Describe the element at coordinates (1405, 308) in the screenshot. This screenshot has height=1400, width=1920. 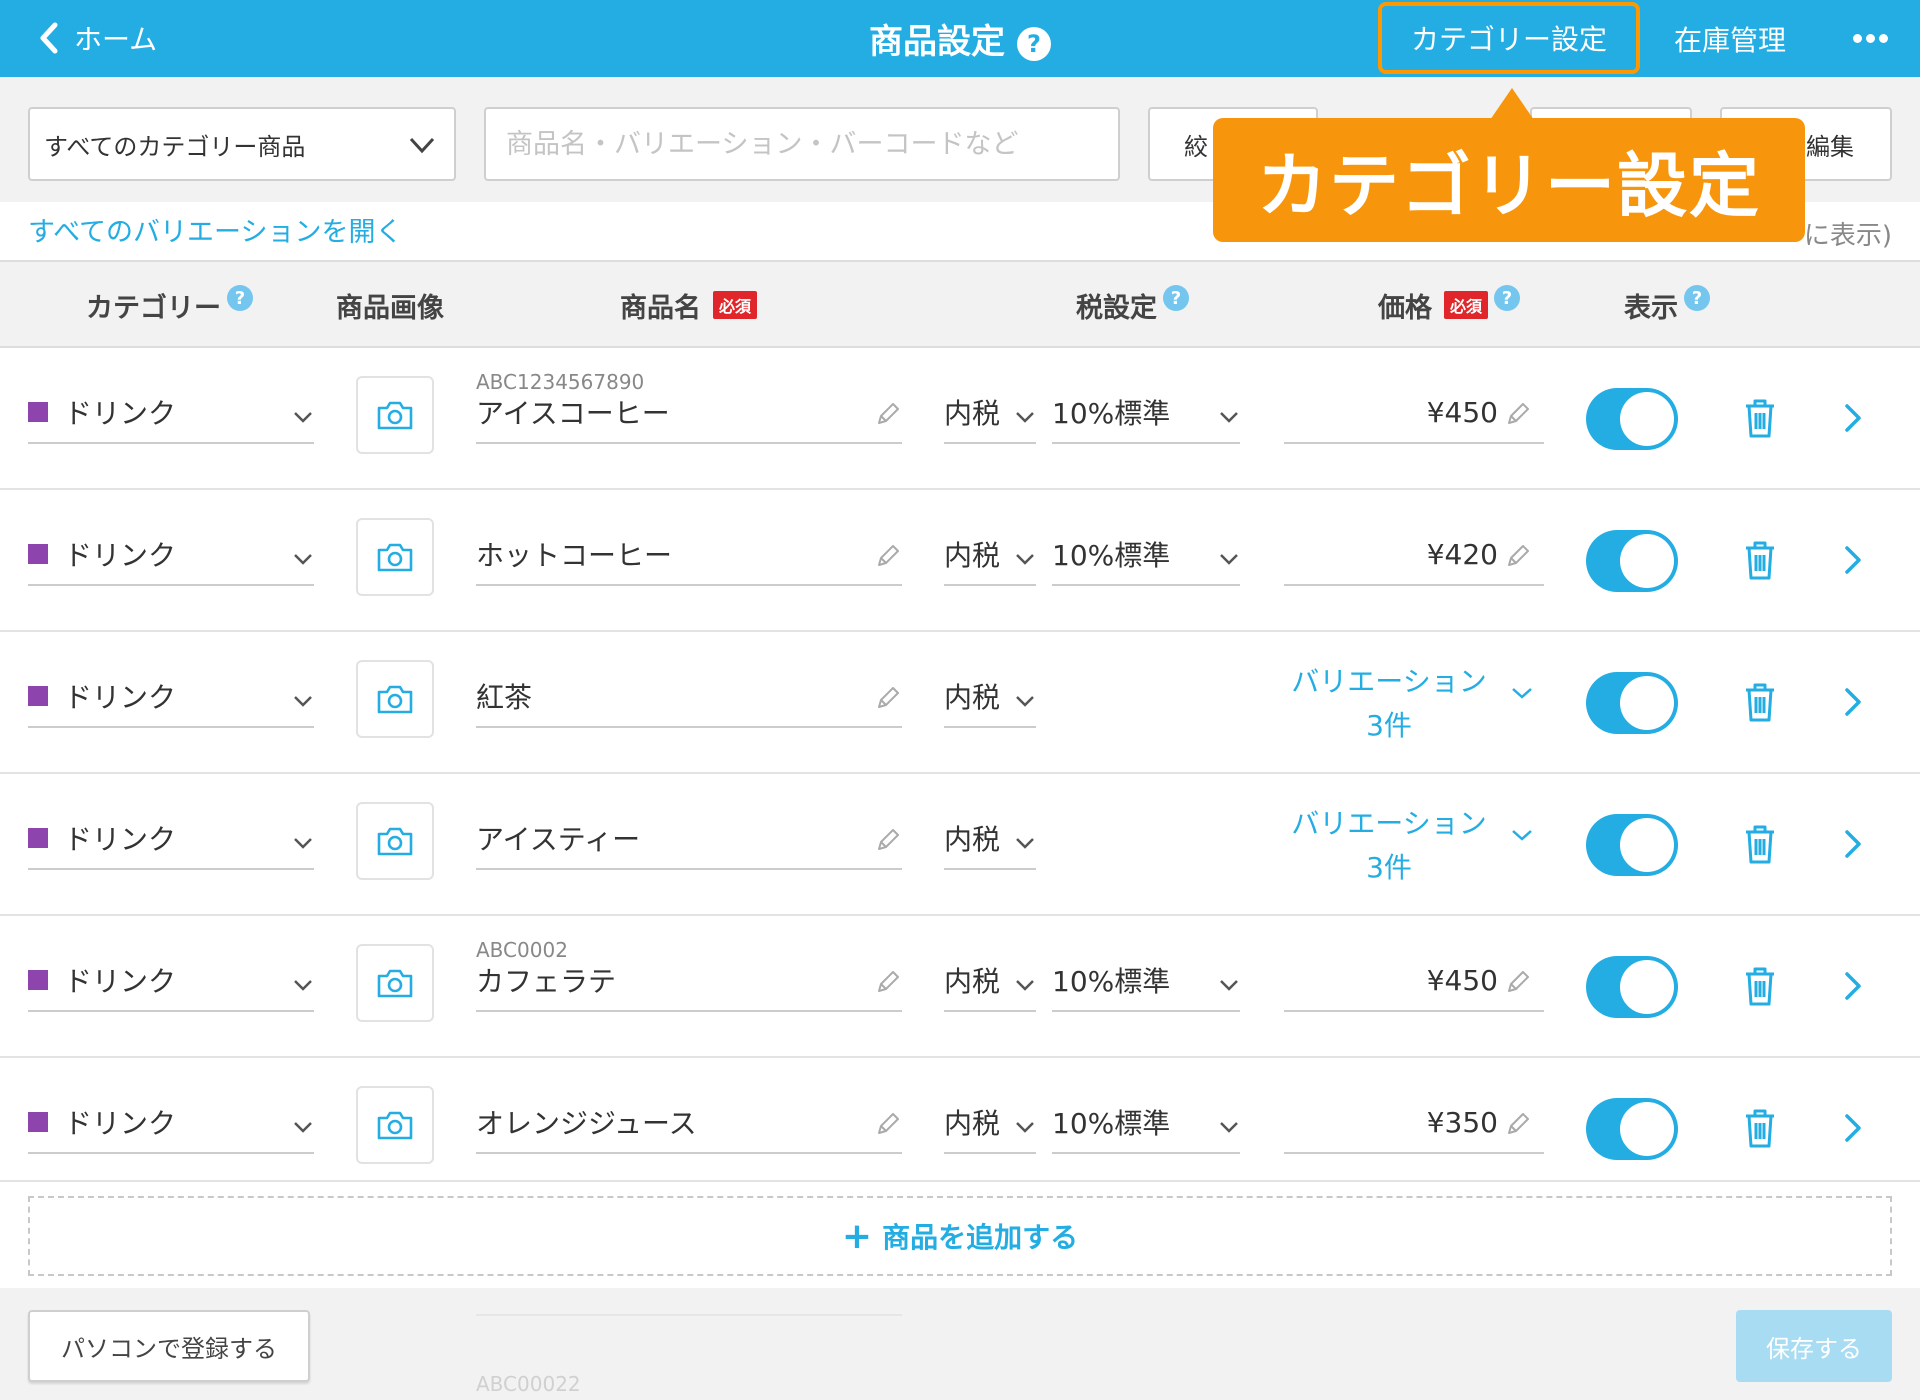
I see `header-price-label: 価格` at that location.